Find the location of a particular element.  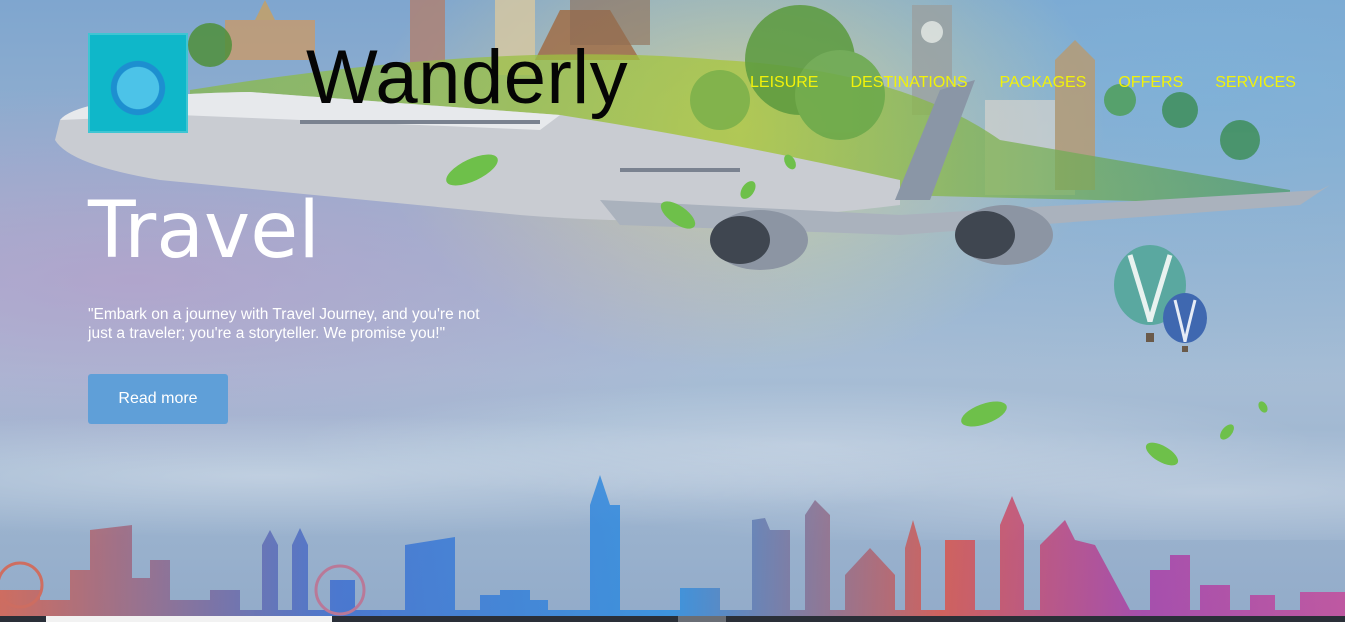

nav-item-services: SERVICES is located at coordinates (1255, 83).